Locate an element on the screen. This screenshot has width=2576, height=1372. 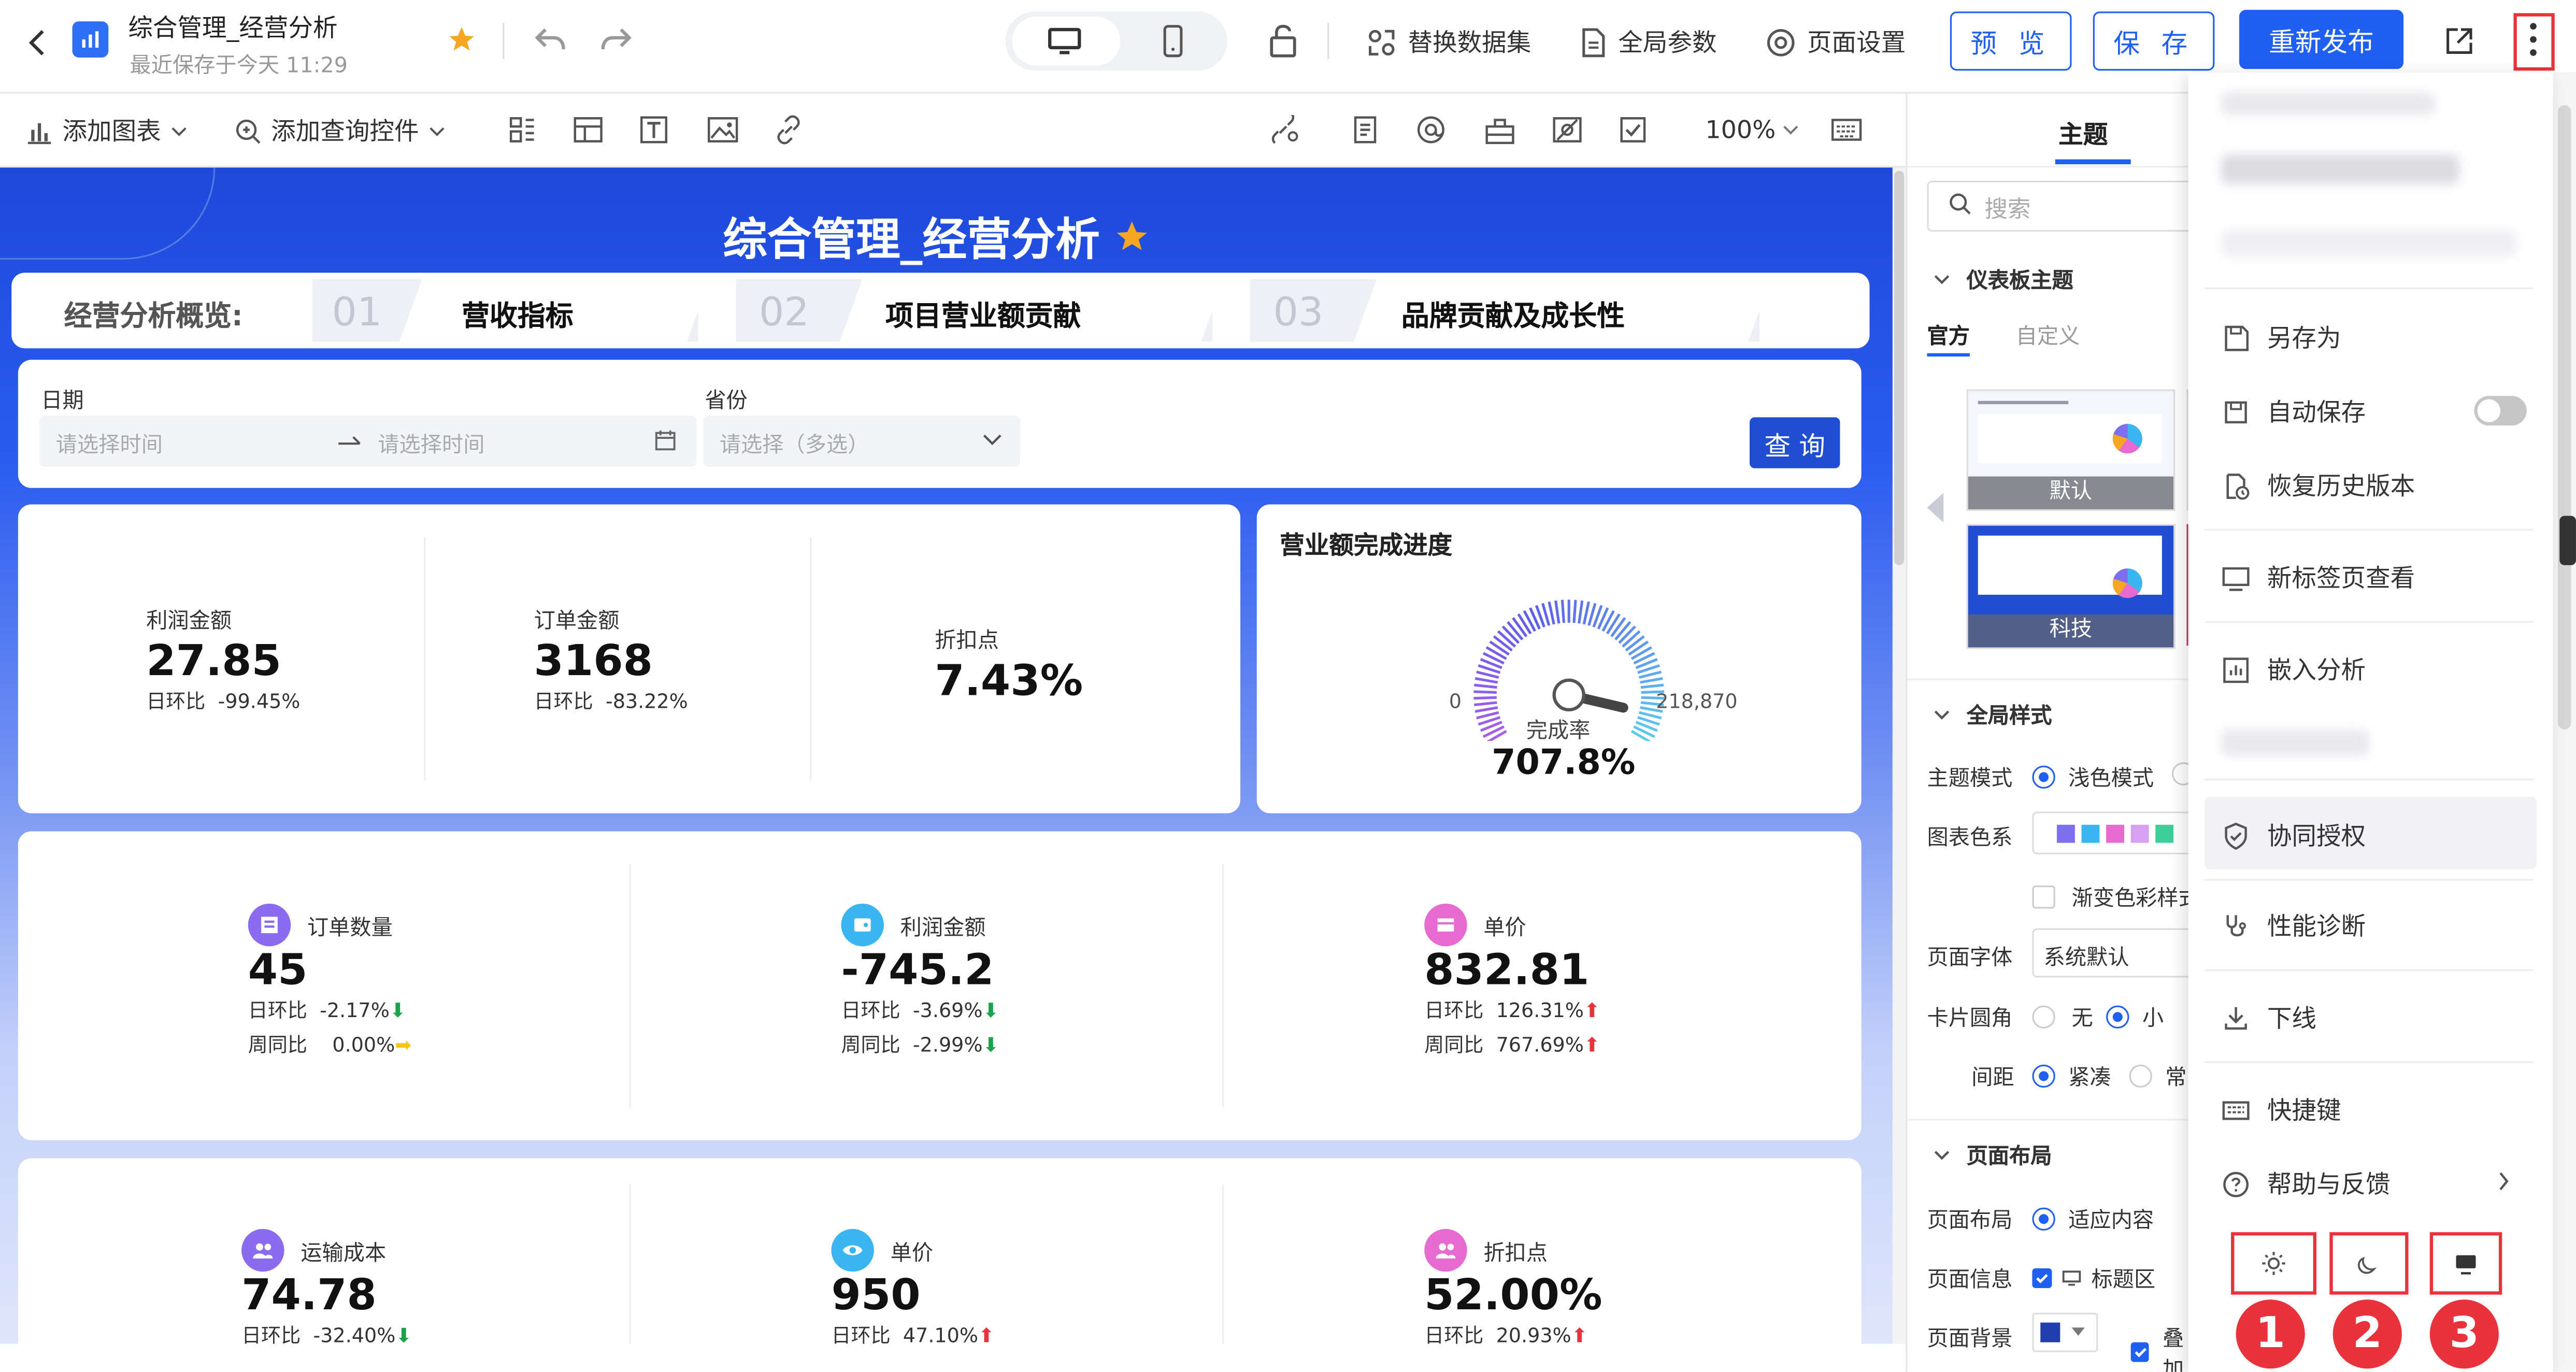
menu-item-help: 帮助与反馈 is located at coordinates (2306, 1183).